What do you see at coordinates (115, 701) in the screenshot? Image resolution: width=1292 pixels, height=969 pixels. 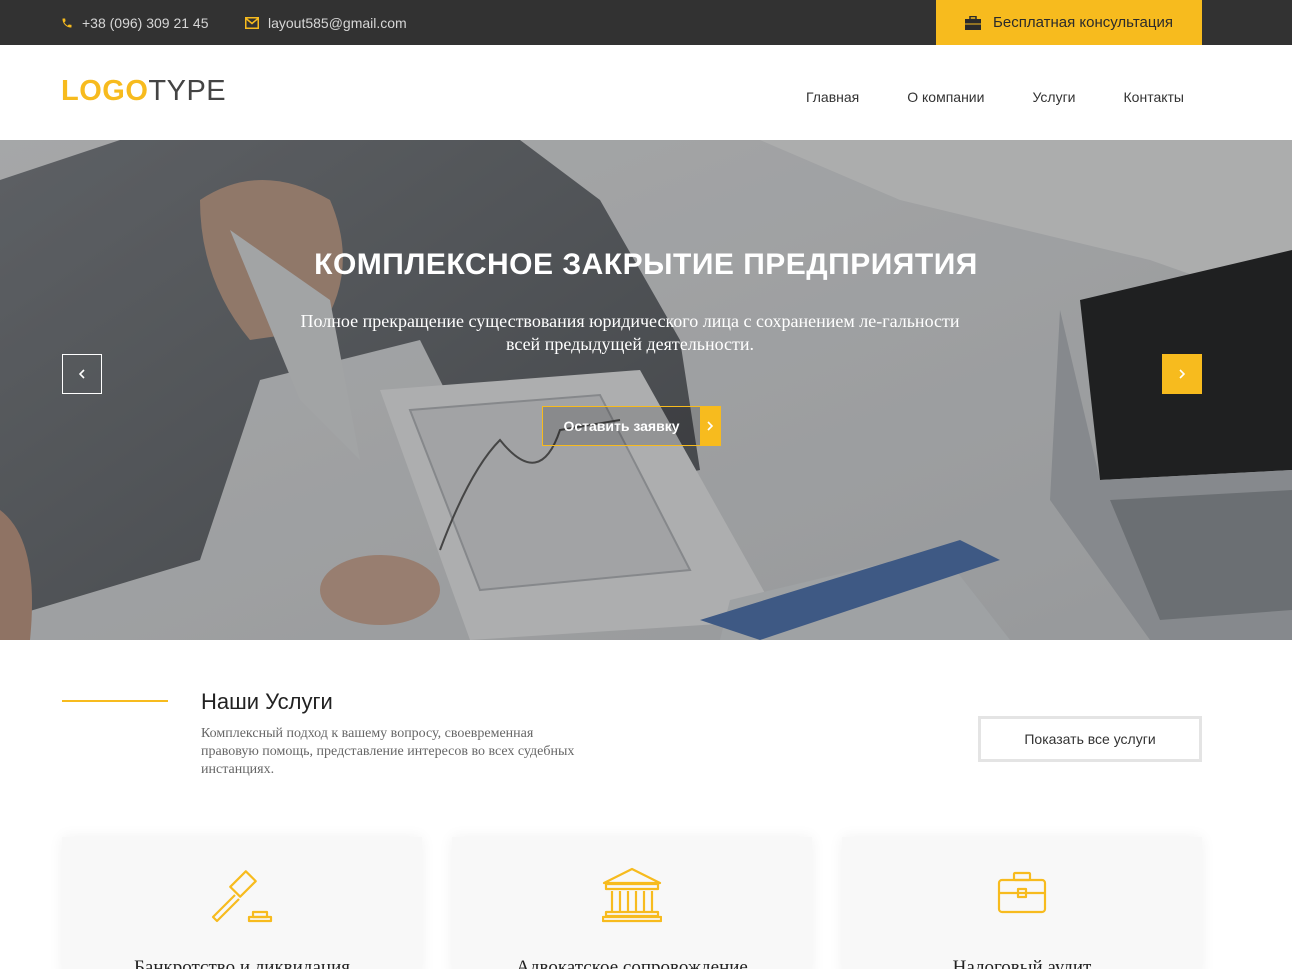 I see `section-accent-line` at bounding box center [115, 701].